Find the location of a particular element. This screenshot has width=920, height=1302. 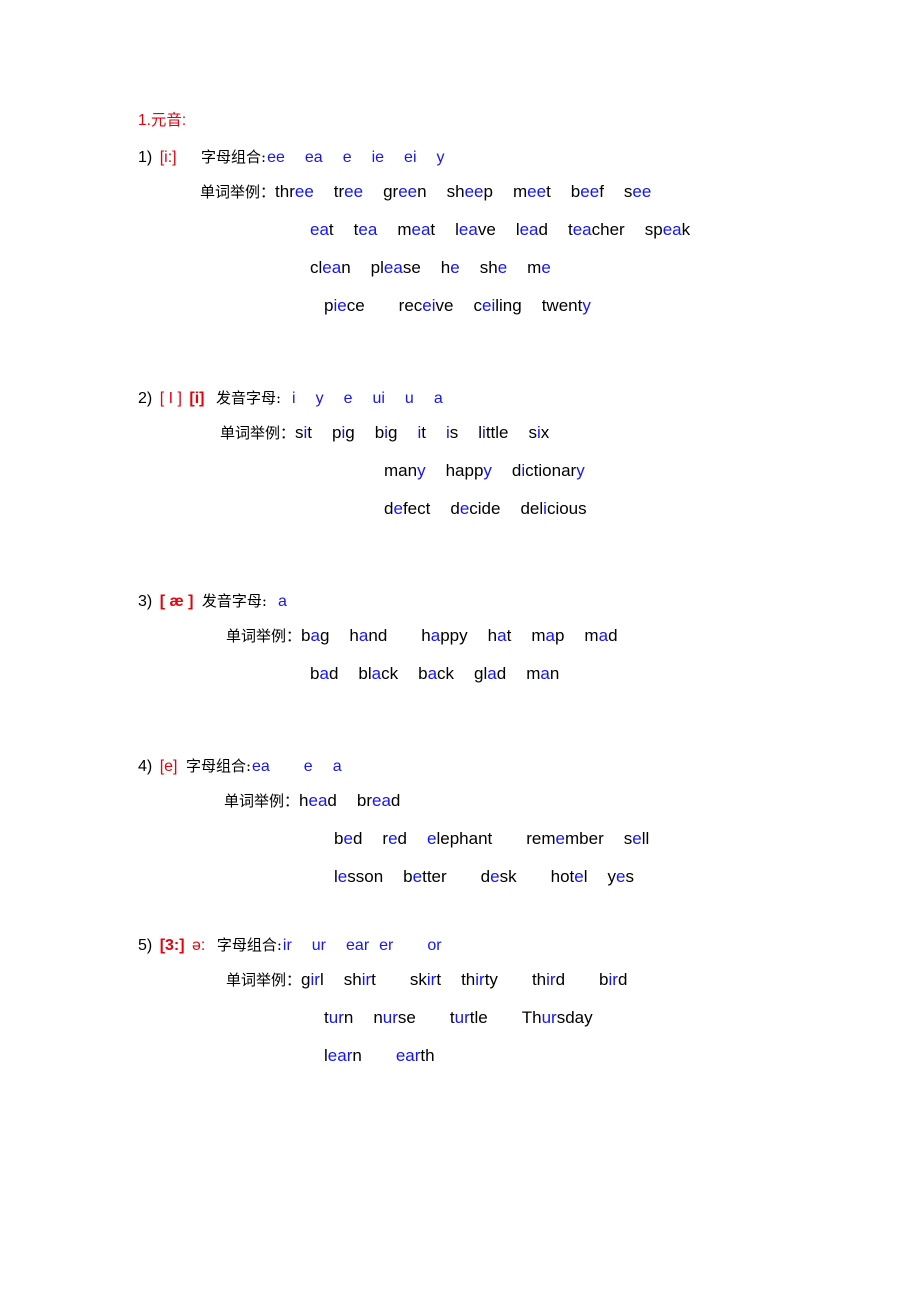

entry-4-combo-0: ea is located at coordinates (261, 766).